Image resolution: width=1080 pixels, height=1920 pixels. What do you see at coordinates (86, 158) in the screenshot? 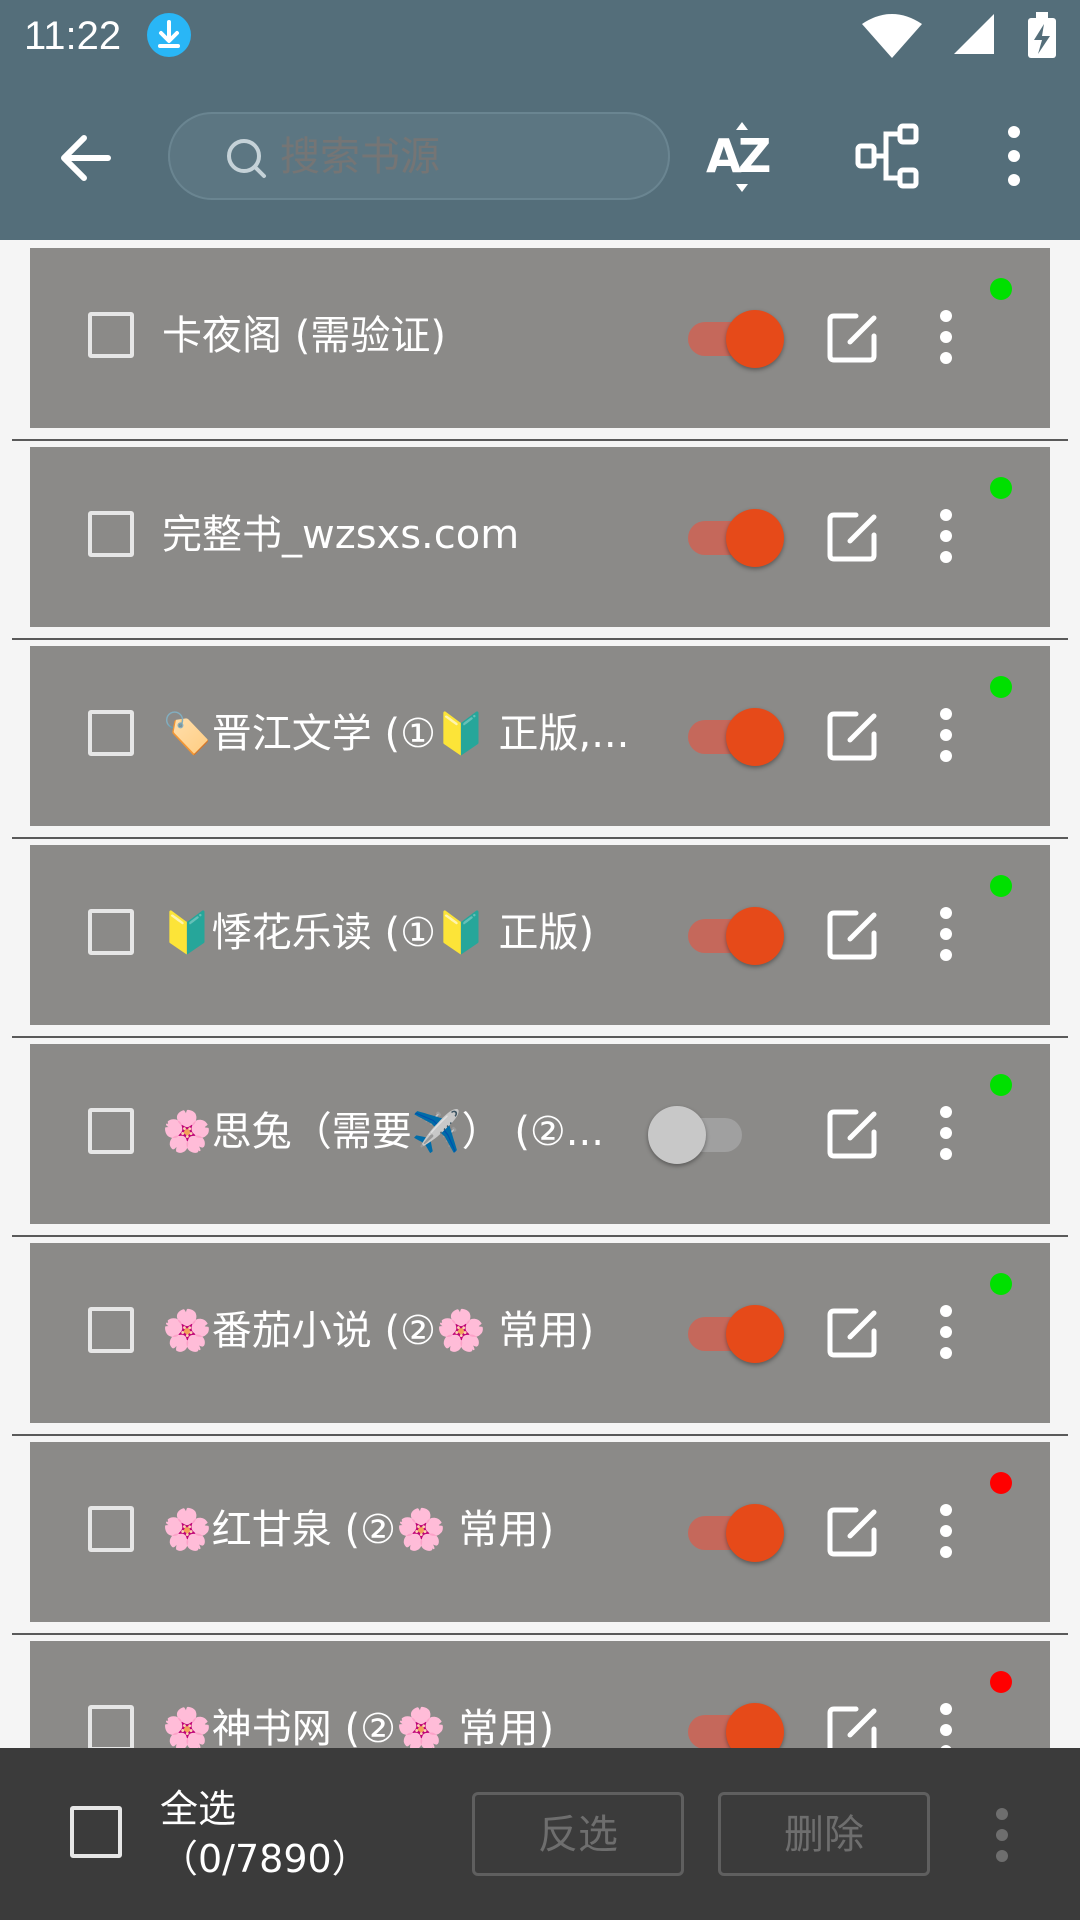
I see `arrow-back-icon` at bounding box center [86, 158].